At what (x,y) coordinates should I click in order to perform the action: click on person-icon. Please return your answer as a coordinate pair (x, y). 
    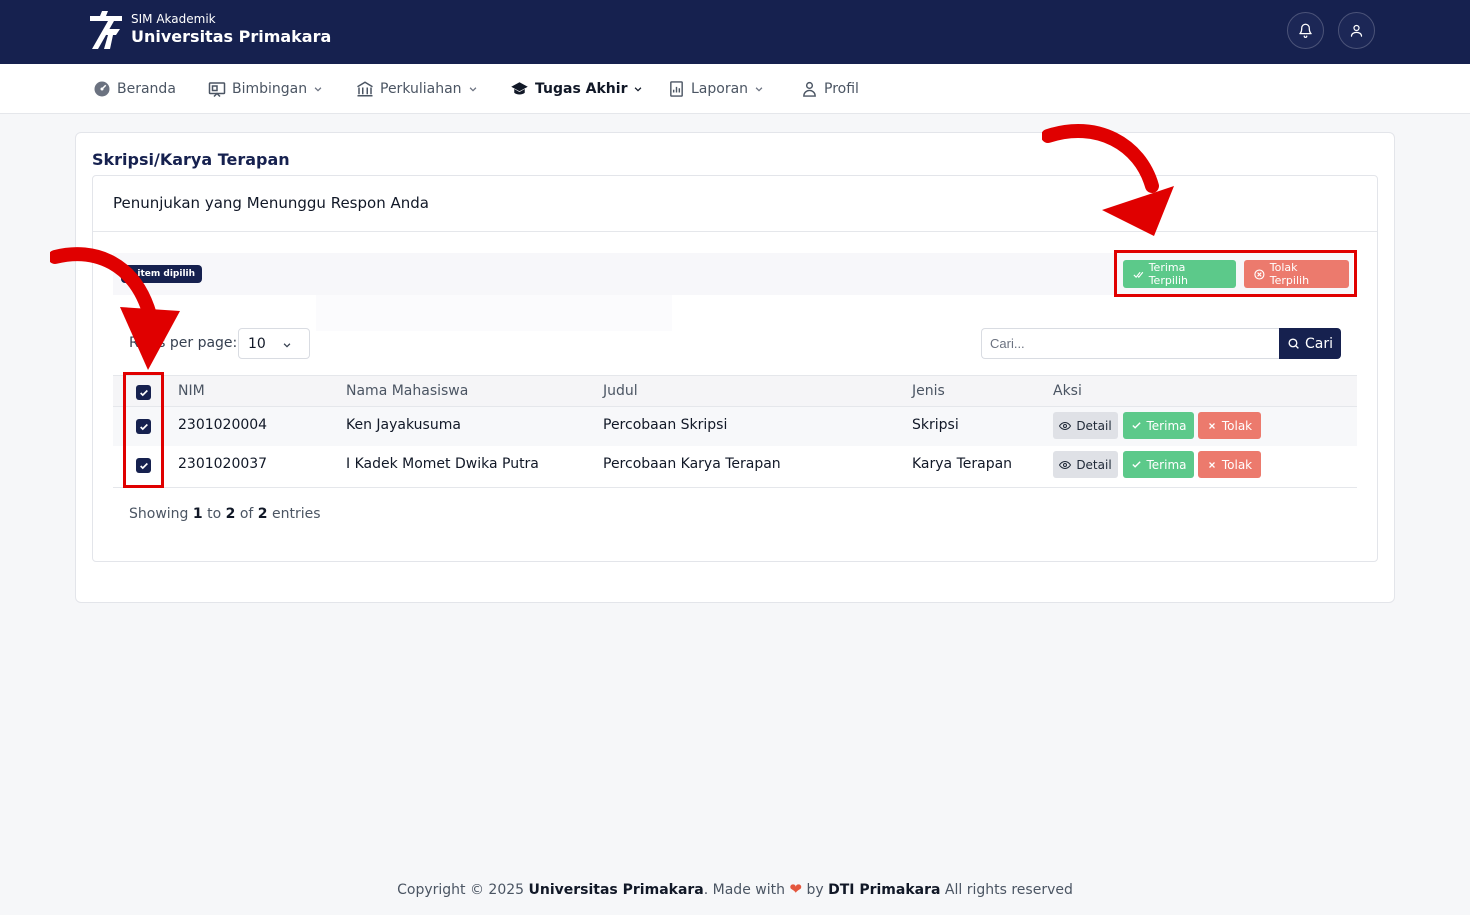
    Looking at the image, I should click on (809, 89).